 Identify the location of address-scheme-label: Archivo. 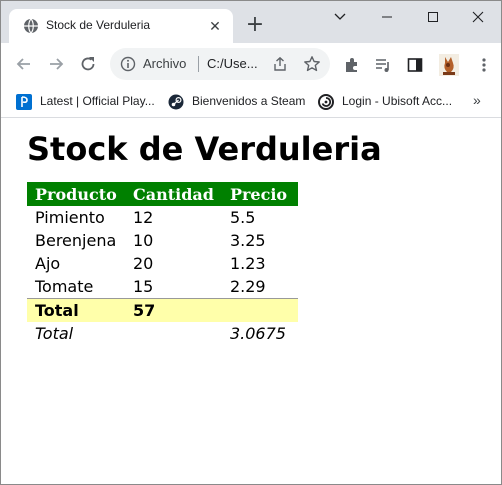
(165, 63).